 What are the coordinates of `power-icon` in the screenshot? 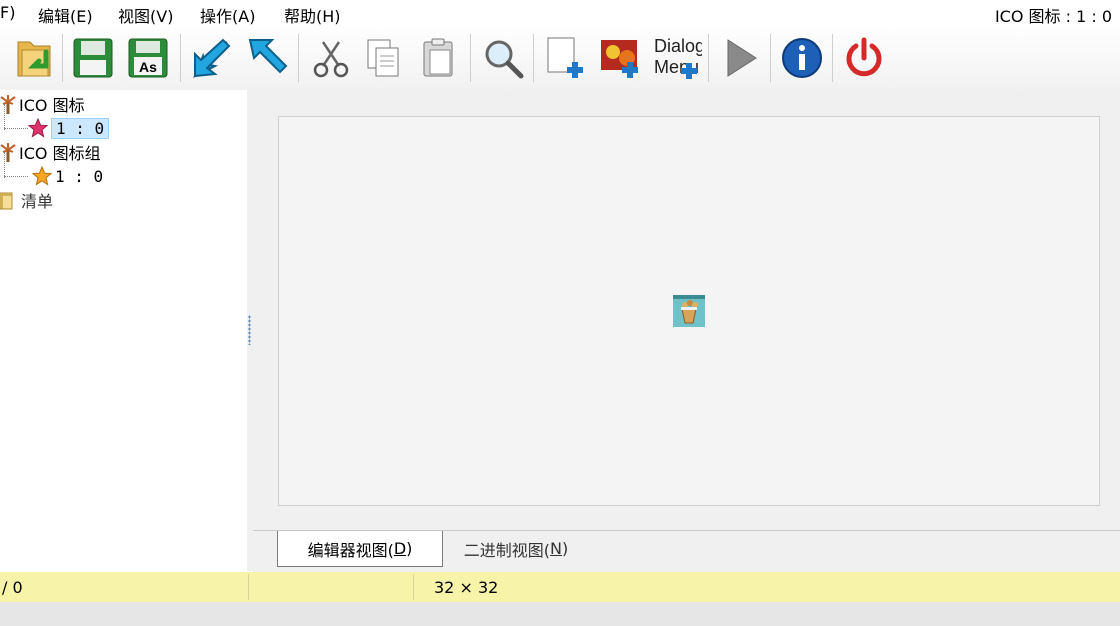 It's located at (864, 57).